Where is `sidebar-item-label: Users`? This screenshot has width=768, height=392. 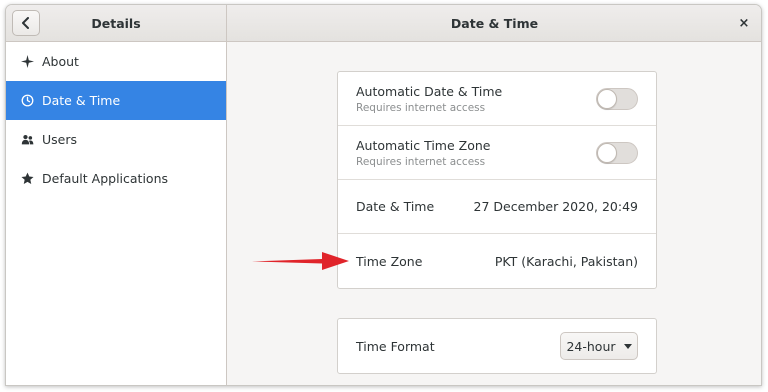
sidebar-item-label: Users is located at coordinates (60, 139).